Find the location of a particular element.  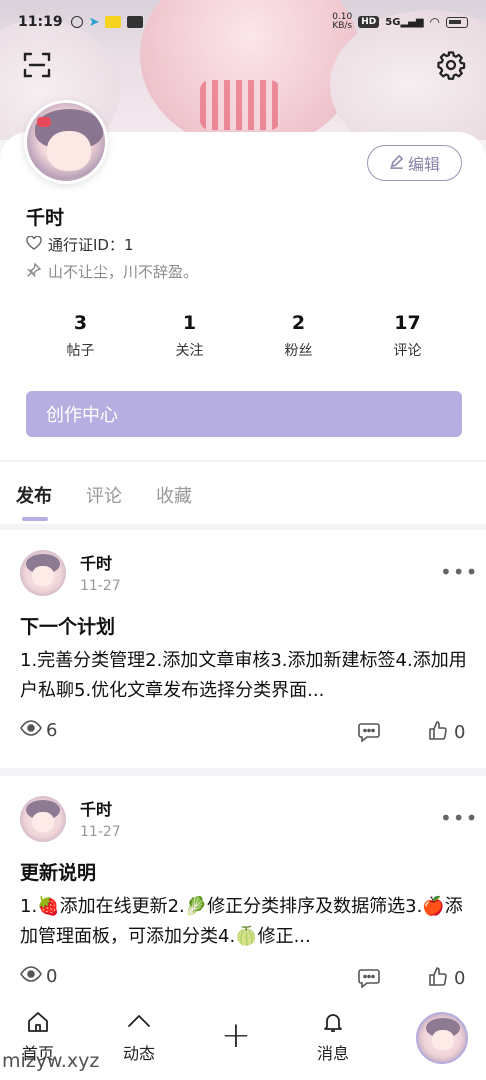

edit-label: 编辑 is located at coordinates (423, 164).